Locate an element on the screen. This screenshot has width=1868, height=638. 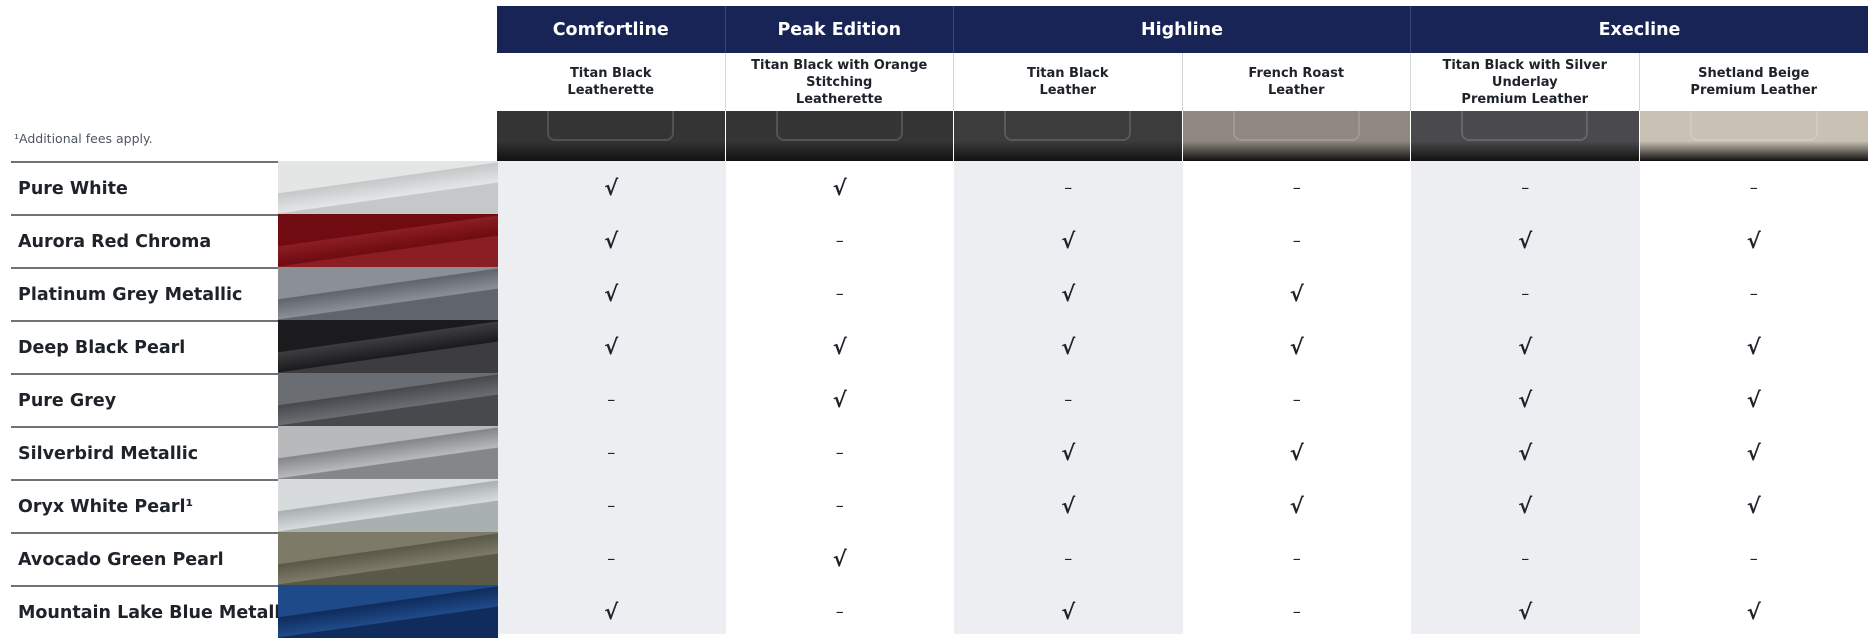
interior-name: Shetland Beige Premium Leather is located at coordinates (1754, 82).